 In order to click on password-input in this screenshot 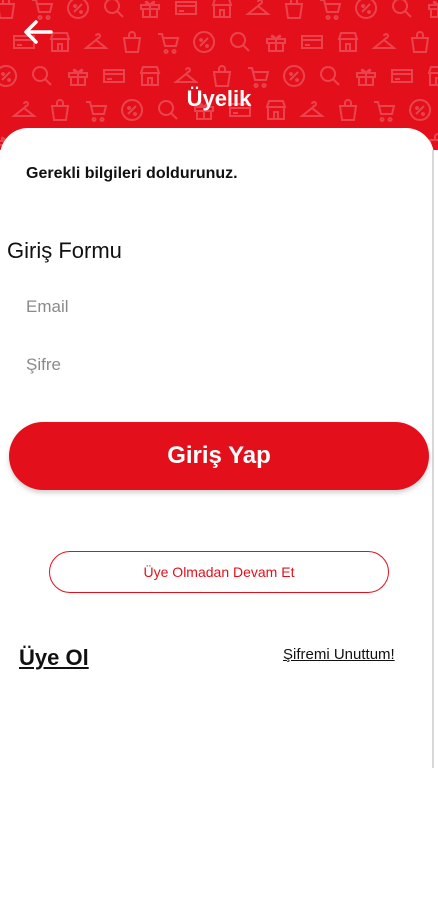, I will do `click(216, 365)`.